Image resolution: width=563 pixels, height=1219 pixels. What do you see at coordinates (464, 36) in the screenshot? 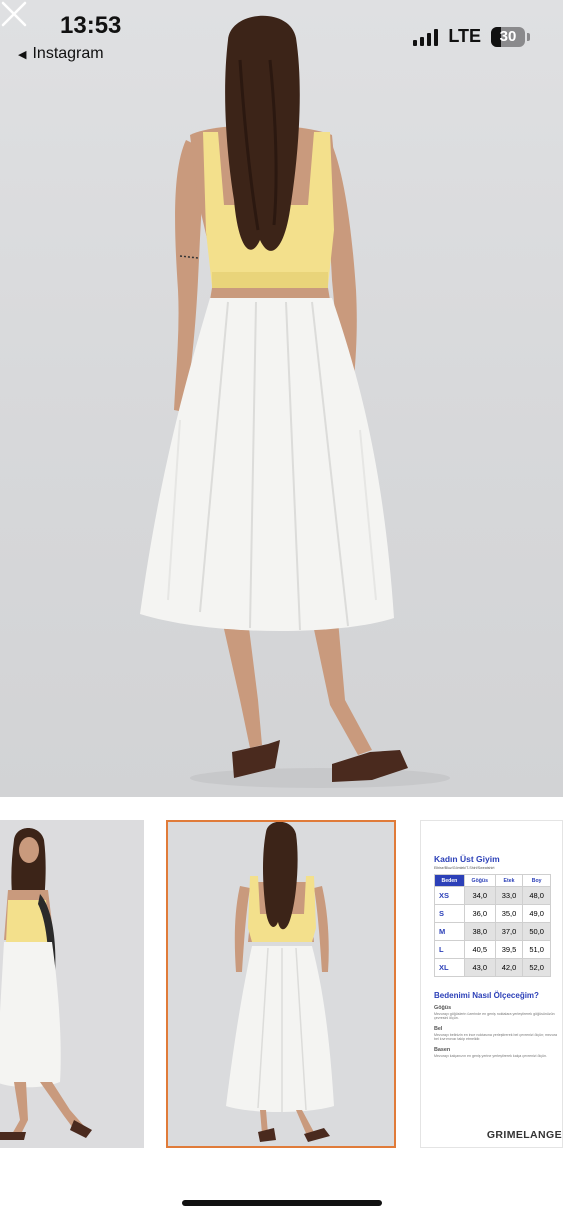
I see `network-type: LTE` at bounding box center [464, 36].